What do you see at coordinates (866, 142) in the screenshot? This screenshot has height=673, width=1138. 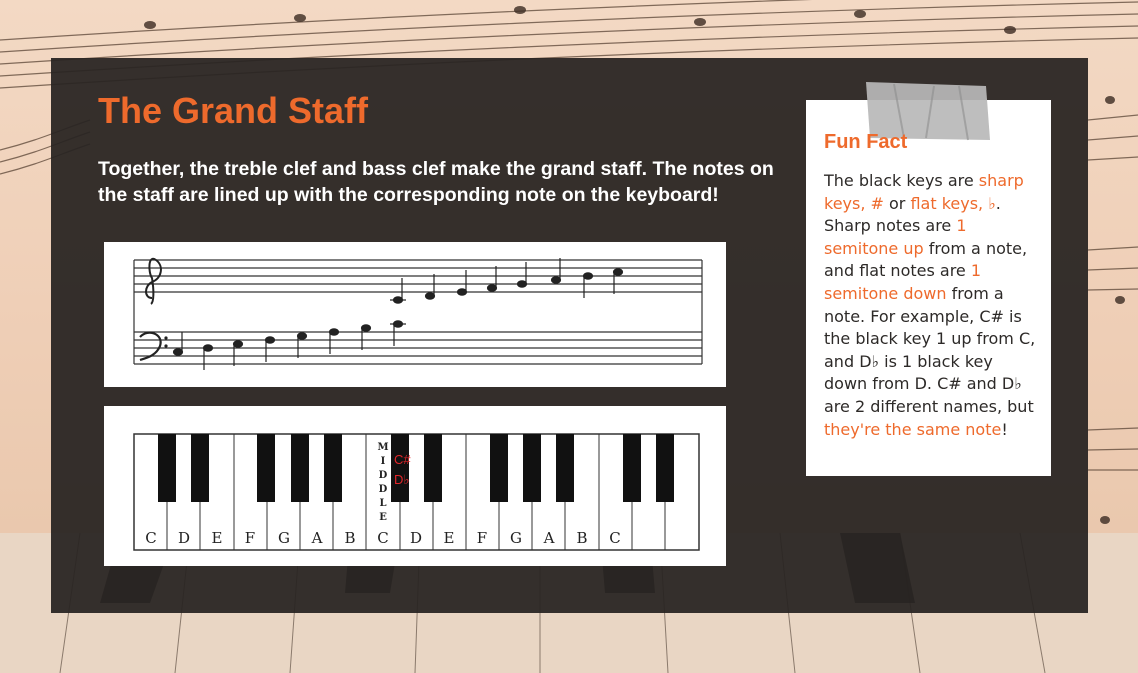 I see `fun-fact-title: Fun Fact` at bounding box center [866, 142].